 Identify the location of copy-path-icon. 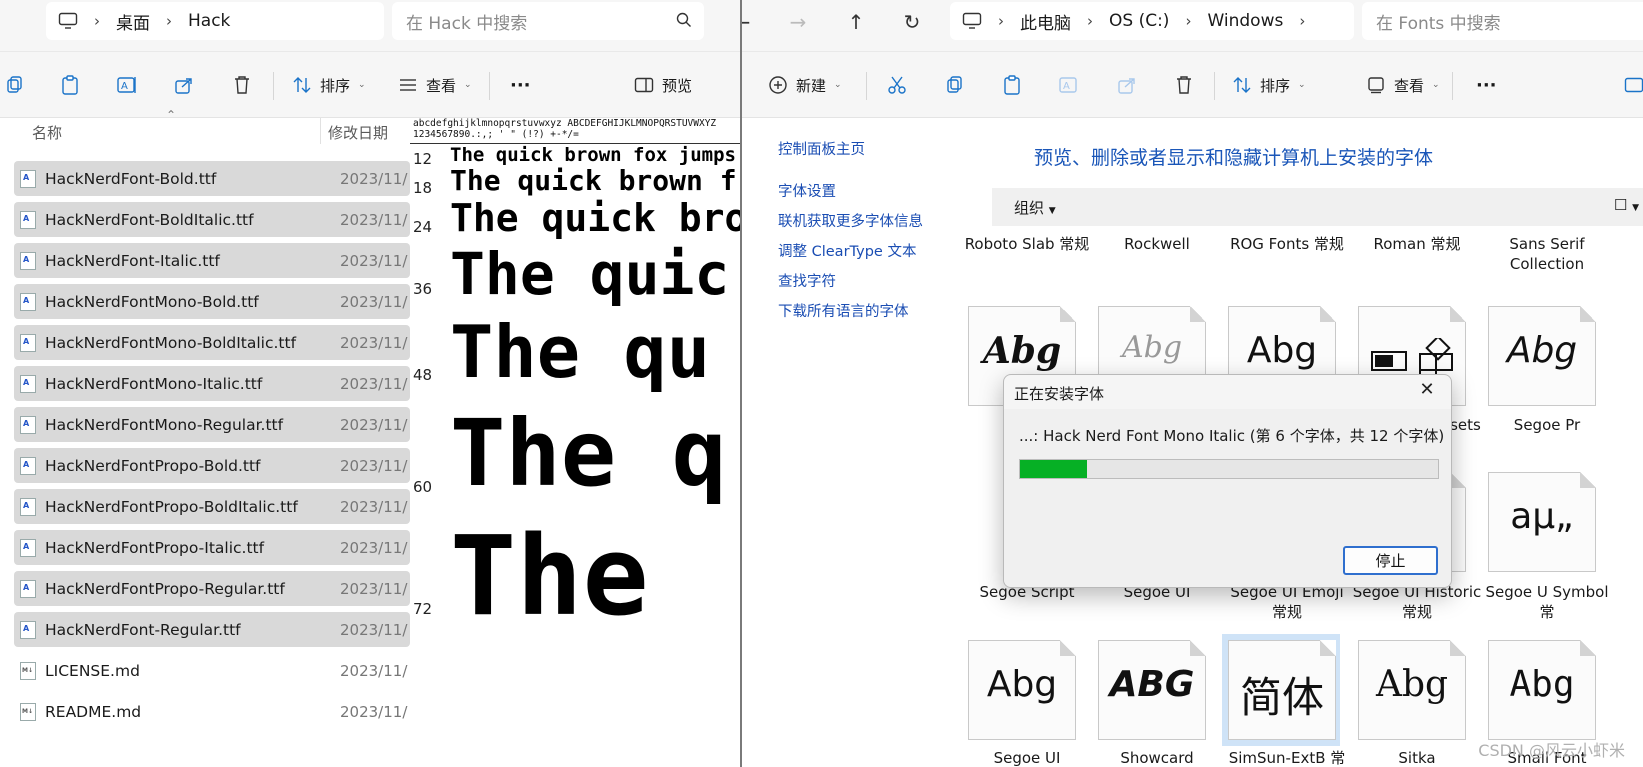
(14, 85).